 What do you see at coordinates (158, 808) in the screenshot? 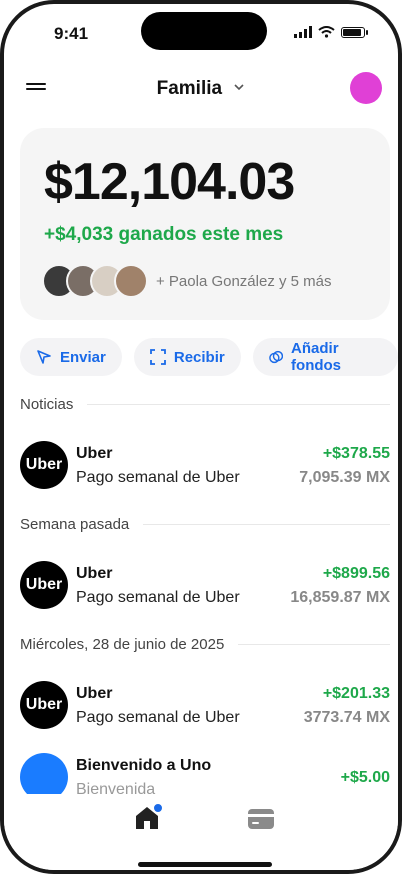
I see `notification-dot` at bounding box center [158, 808].